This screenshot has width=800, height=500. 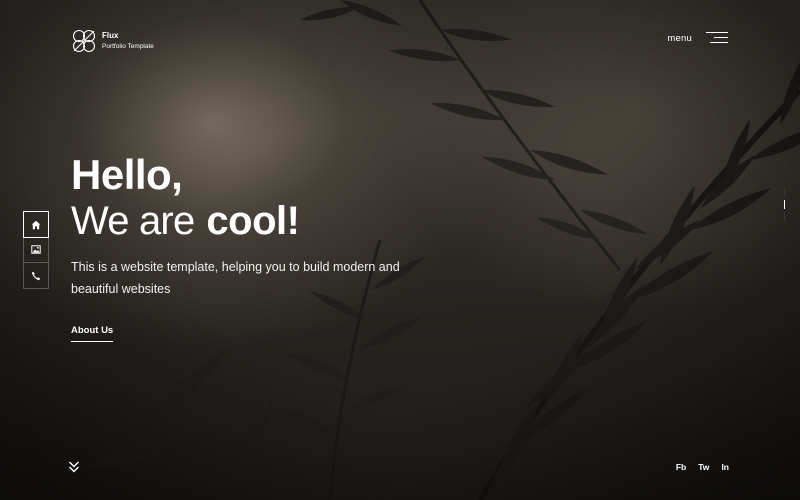 I want to click on home-icon, so click(x=36, y=224).